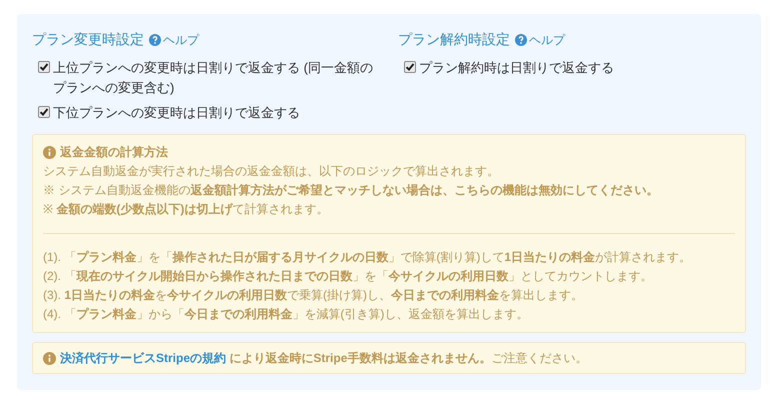 This screenshot has height=410, width=776. Describe the element at coordinates (389, 295) in the screenshot. I see `calculation-step: (3). 1日当たりの料金を今サイクルの利用日数で乗算(掛け算)し、今日までの利用料金を算出します。` at that location.